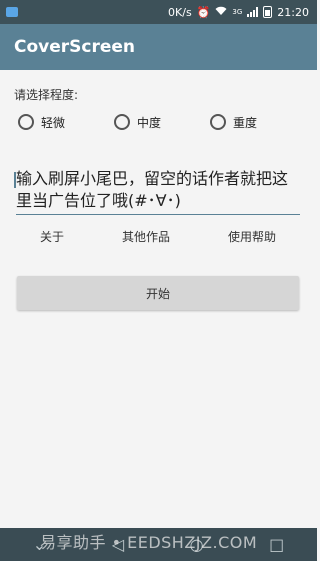 This screenshot has height=561, width=320. Describe the element at coordinates (268, 12) in the screenshot. I see `battery-icon` at that location.